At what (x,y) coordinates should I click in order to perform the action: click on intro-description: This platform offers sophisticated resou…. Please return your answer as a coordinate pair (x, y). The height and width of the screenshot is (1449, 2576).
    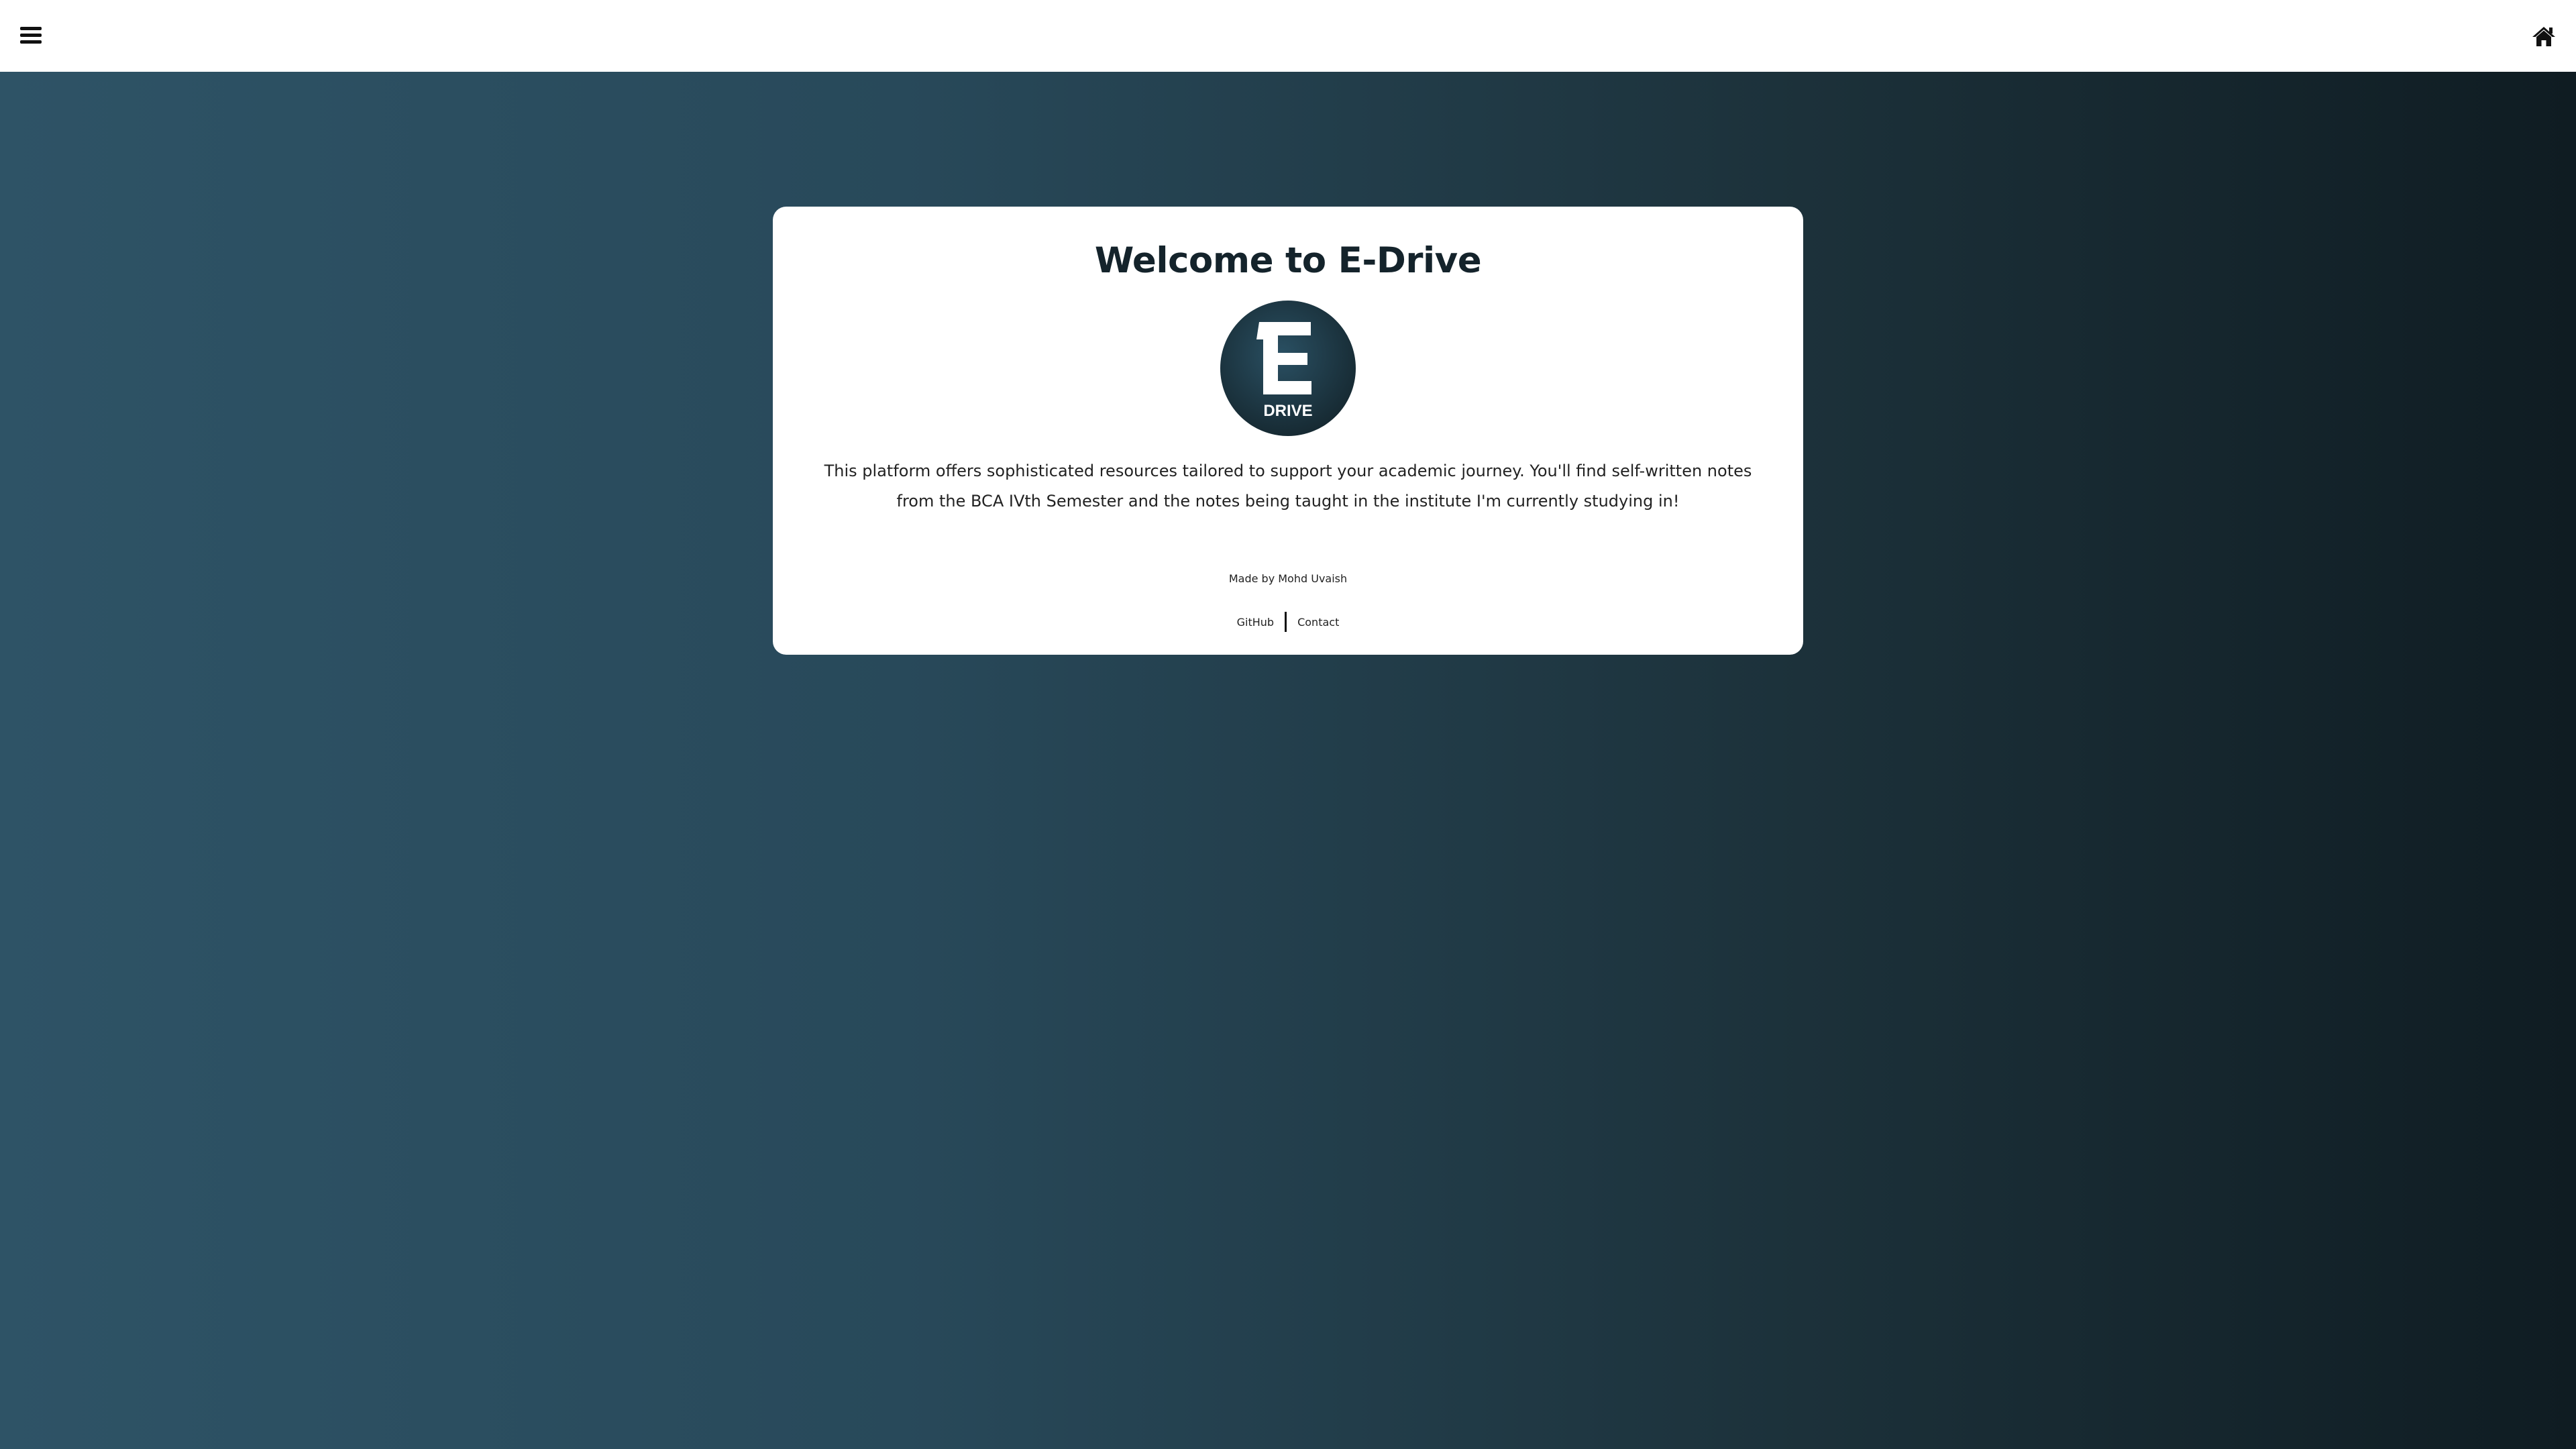
    Looking at the image, I should click on (1288, 486).